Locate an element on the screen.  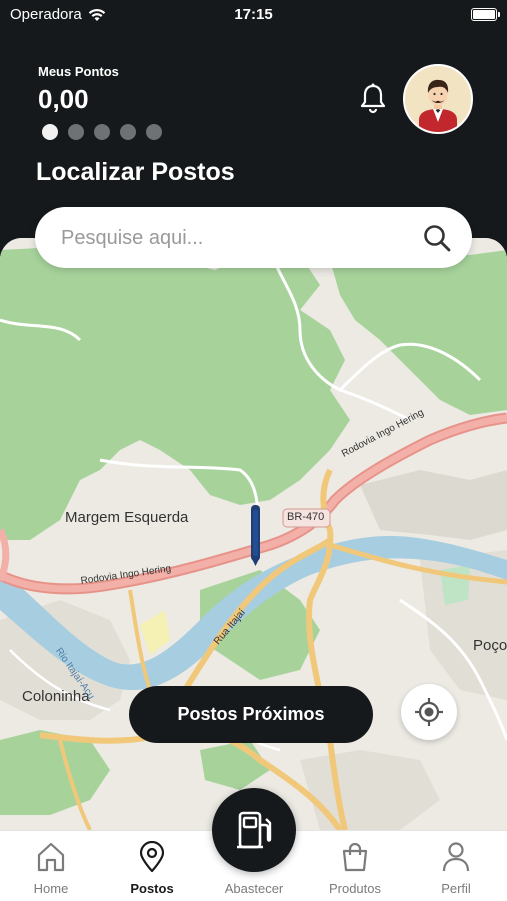
status-time: 17:15 is located at coordinates (253, 14).